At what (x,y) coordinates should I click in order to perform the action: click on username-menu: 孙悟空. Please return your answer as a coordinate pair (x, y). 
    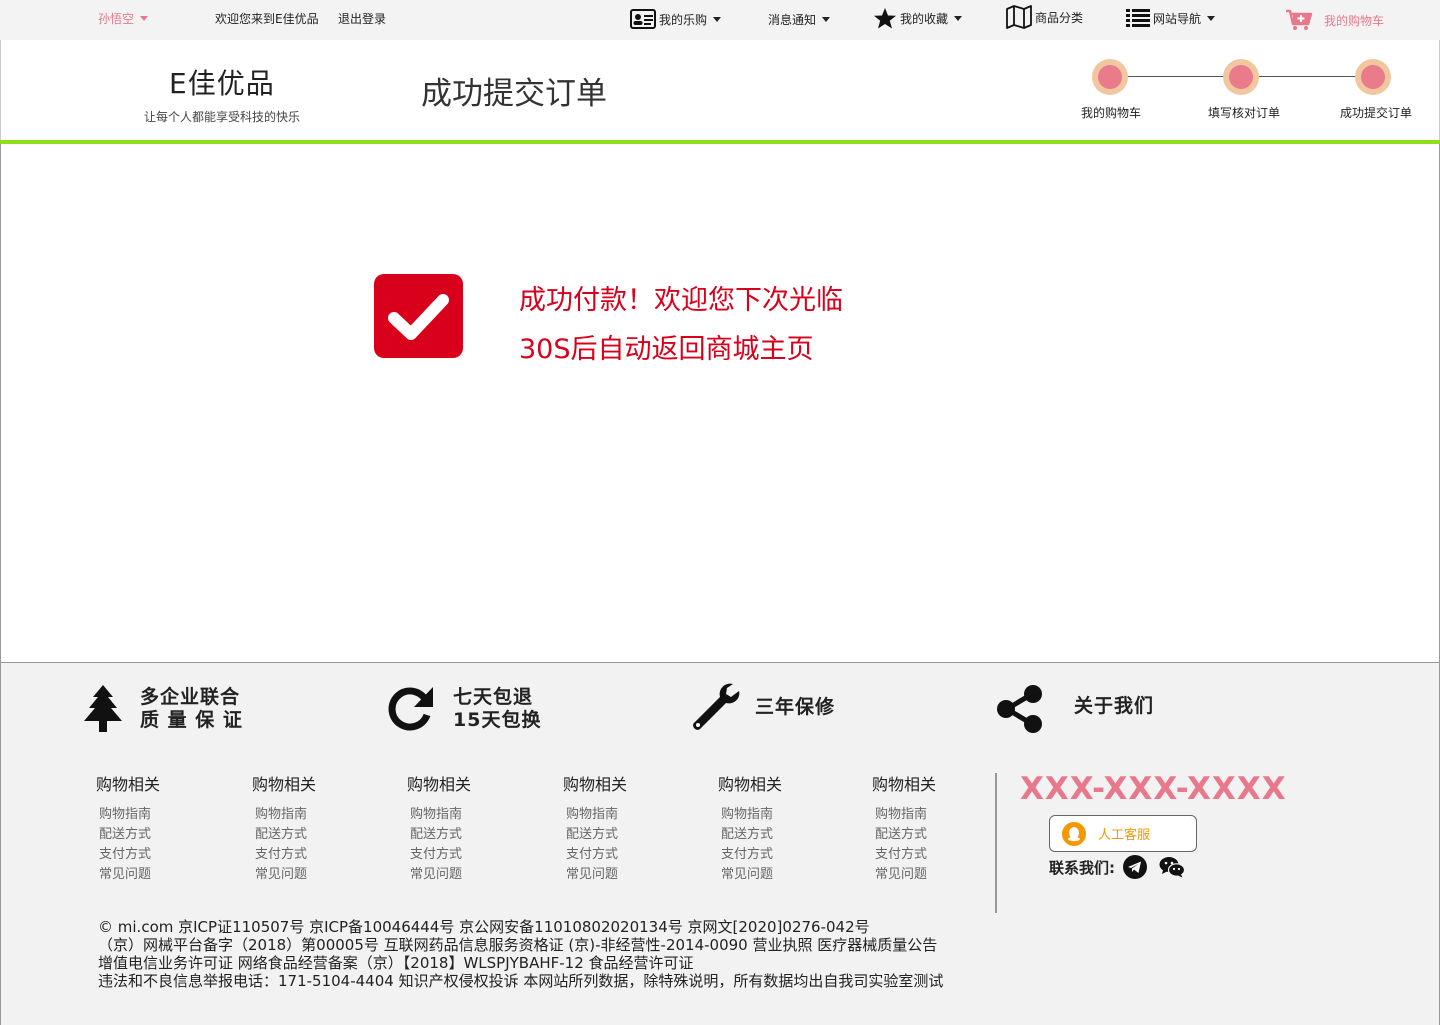
    Looking at the image, I should click on (123, 18).